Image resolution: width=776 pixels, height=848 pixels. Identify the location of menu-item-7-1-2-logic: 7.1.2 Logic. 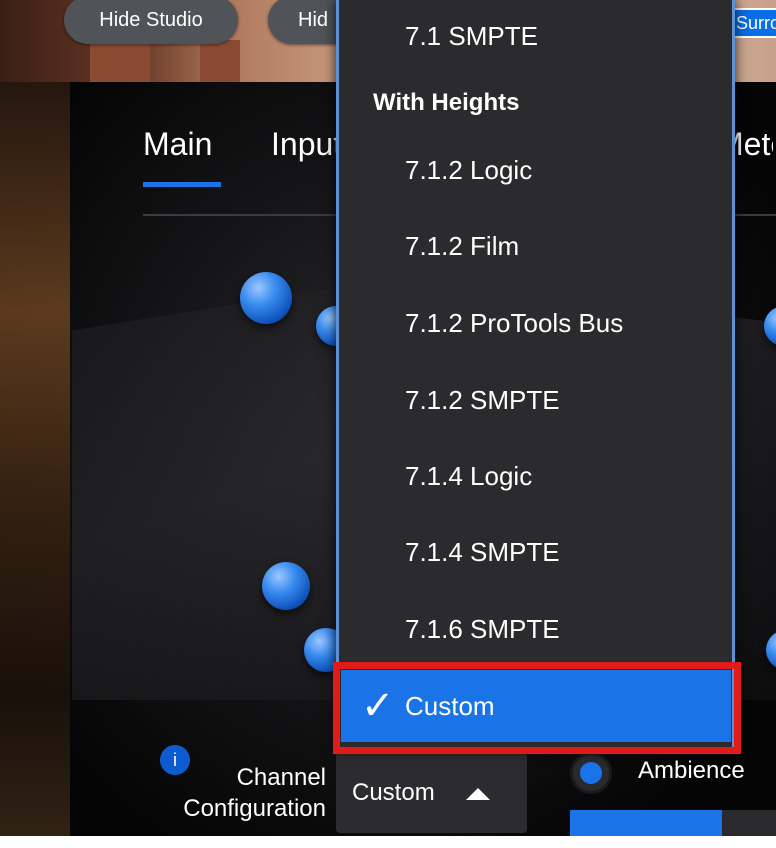
(535, 170).